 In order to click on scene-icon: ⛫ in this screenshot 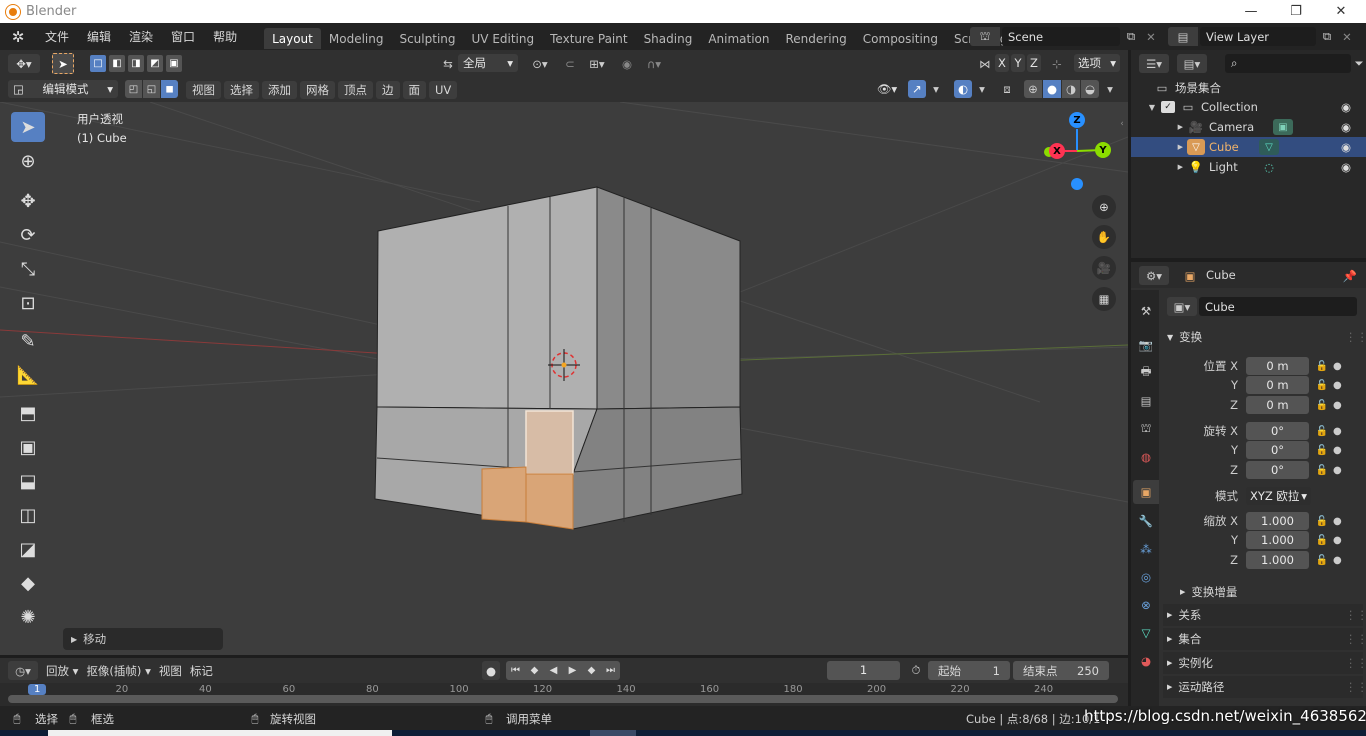, I will do `click(985, 36)`.